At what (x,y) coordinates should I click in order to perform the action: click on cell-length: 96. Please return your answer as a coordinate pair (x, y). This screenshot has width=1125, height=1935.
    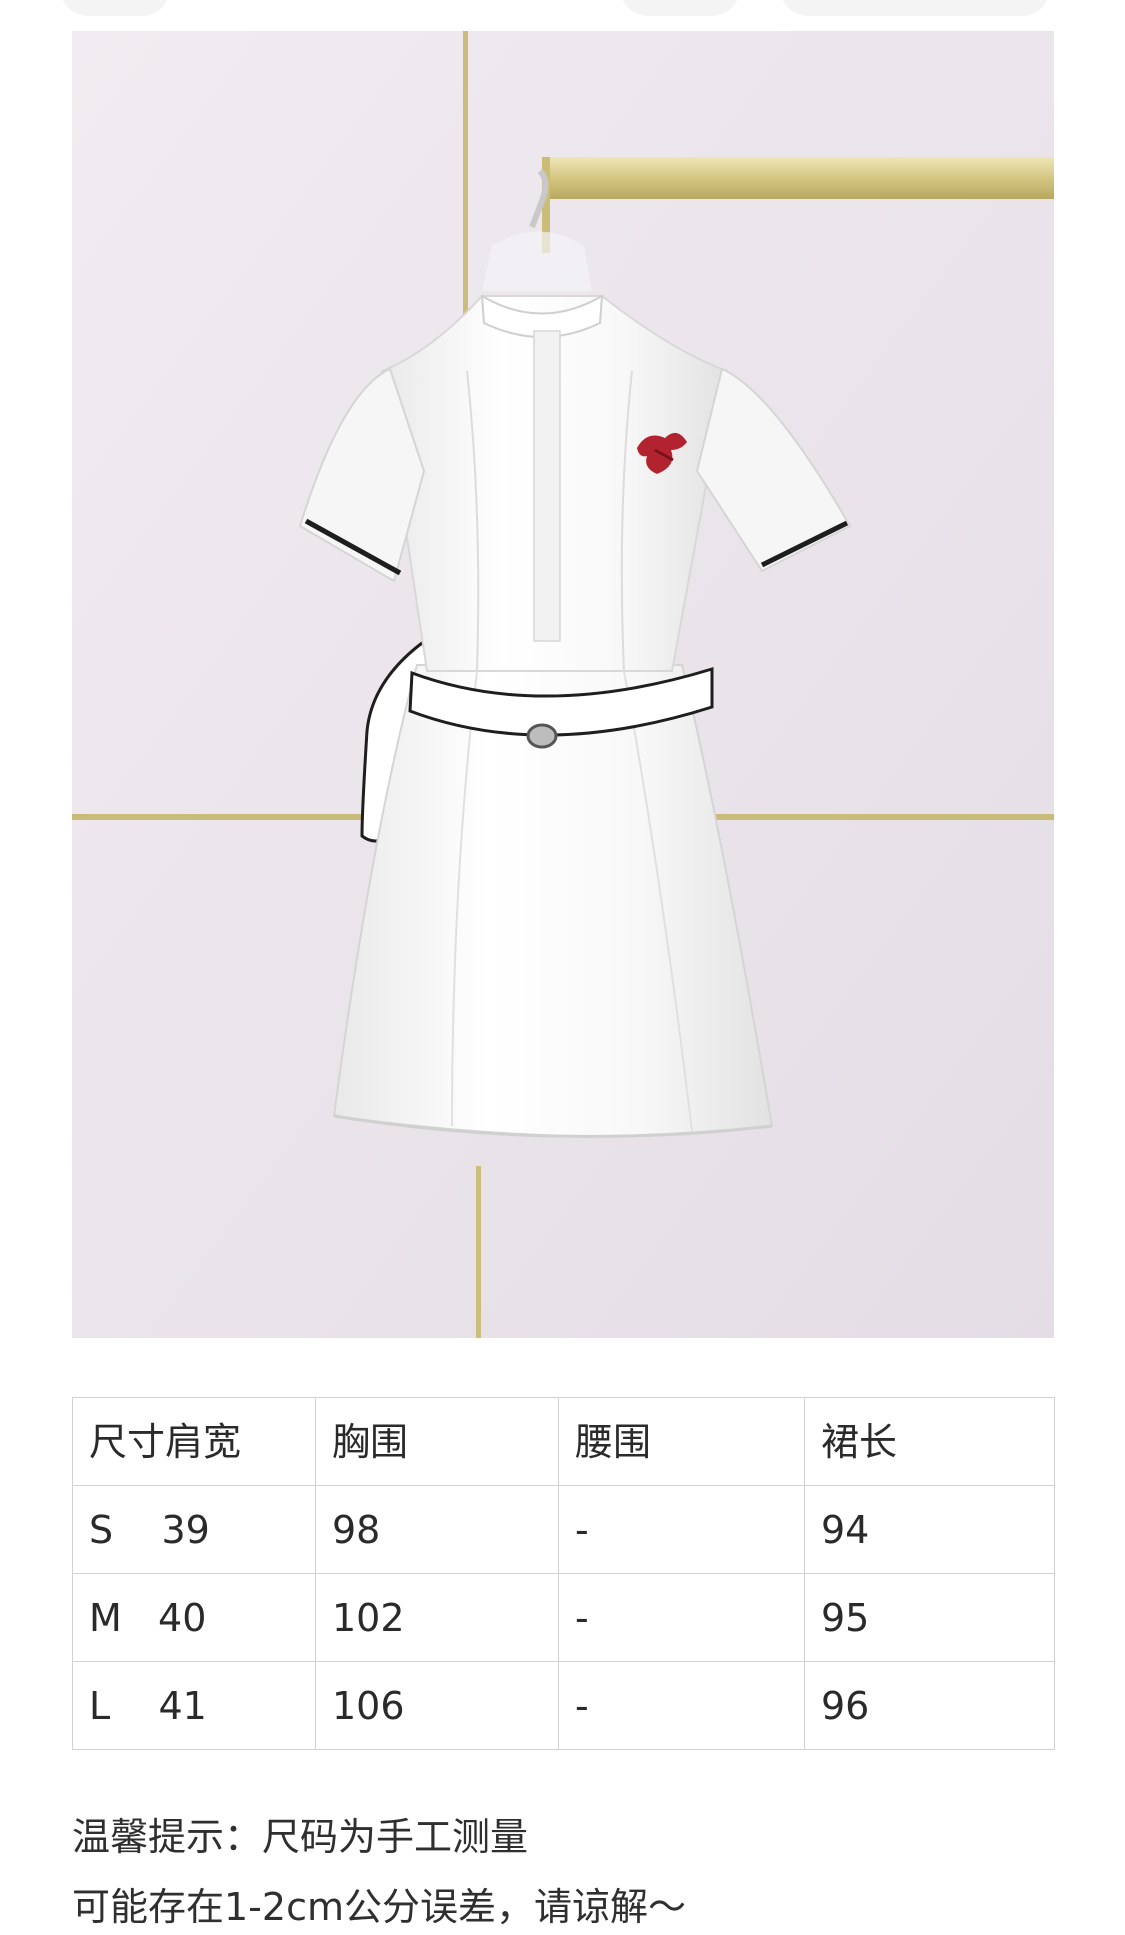
    Looking at the image, I should click on (929, 1705).